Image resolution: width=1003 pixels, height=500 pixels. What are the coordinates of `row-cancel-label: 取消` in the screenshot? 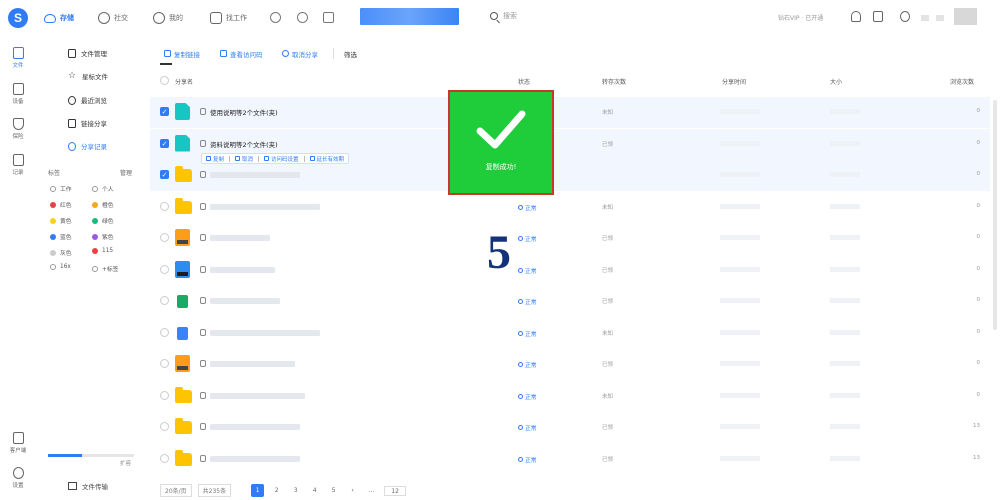 It's located at (248, 159).